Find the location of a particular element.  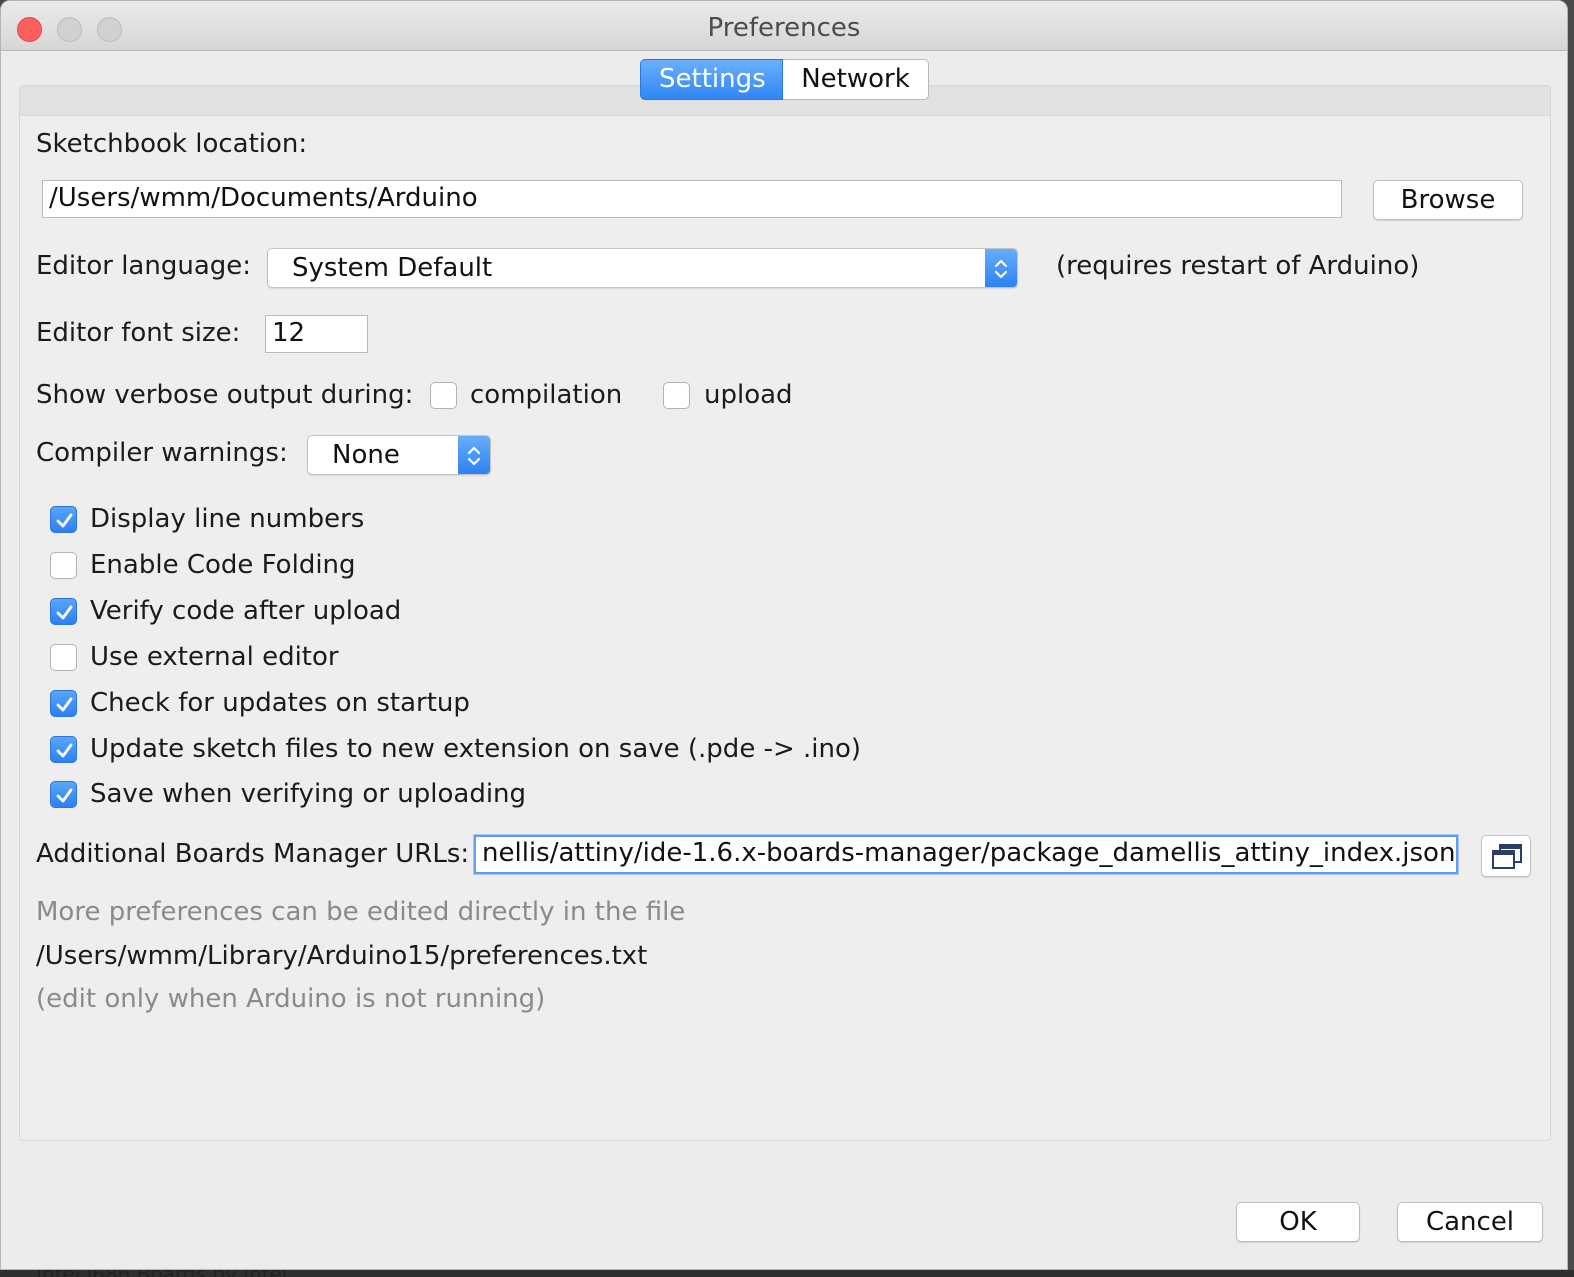

editor-language-label: Editor language: is located at coordinates (144, 266).